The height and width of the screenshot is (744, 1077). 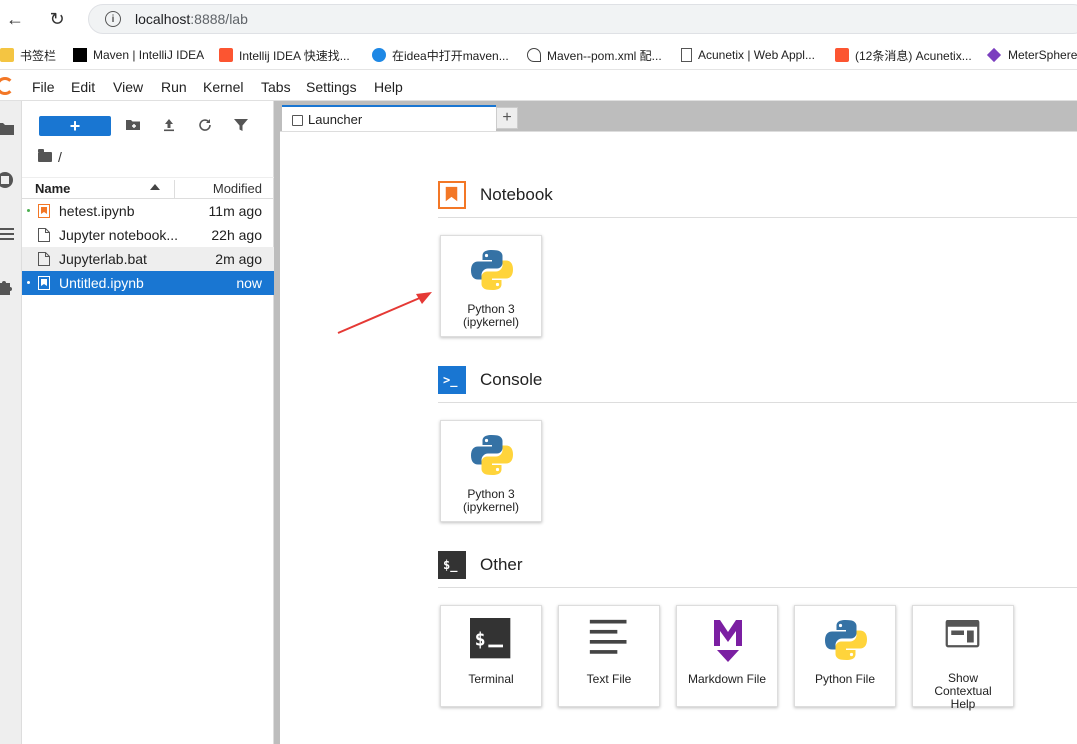 What do you see at coordinates (962, 634) in the screenshot?
I see `contextual-help-icon` at bounding box center [962, 634].